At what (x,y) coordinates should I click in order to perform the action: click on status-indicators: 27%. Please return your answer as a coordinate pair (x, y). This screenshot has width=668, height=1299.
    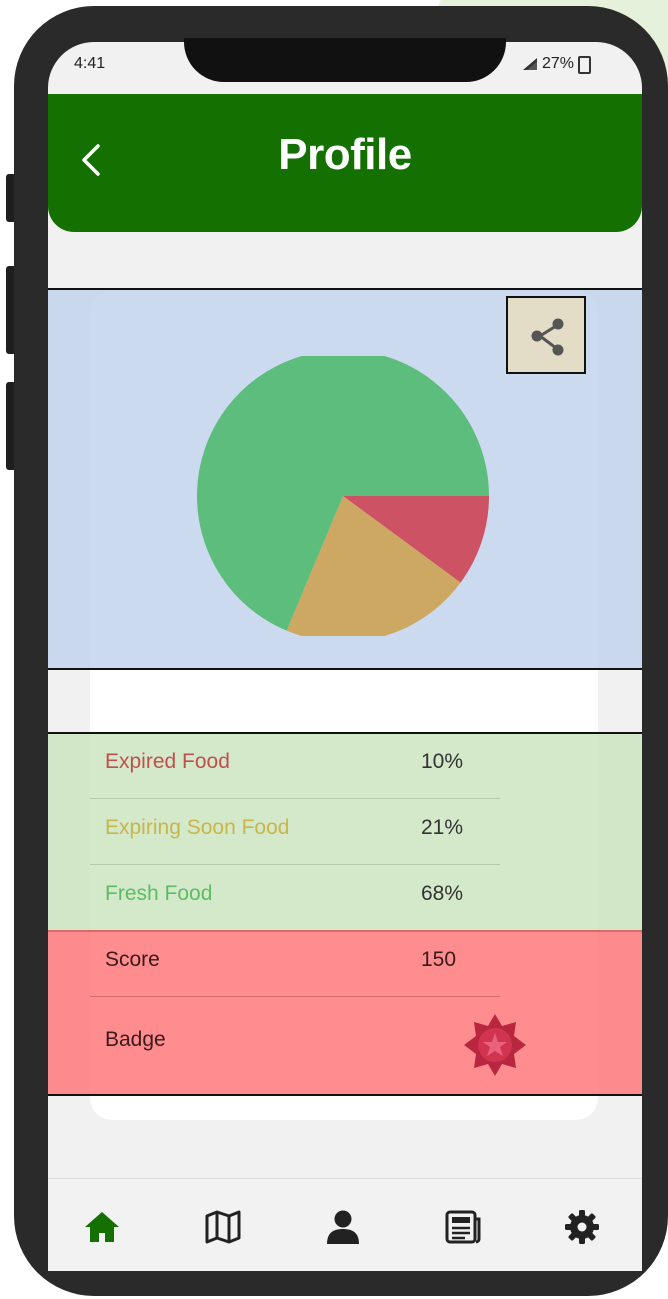
    Looking at the image, I should click on (557, 64).